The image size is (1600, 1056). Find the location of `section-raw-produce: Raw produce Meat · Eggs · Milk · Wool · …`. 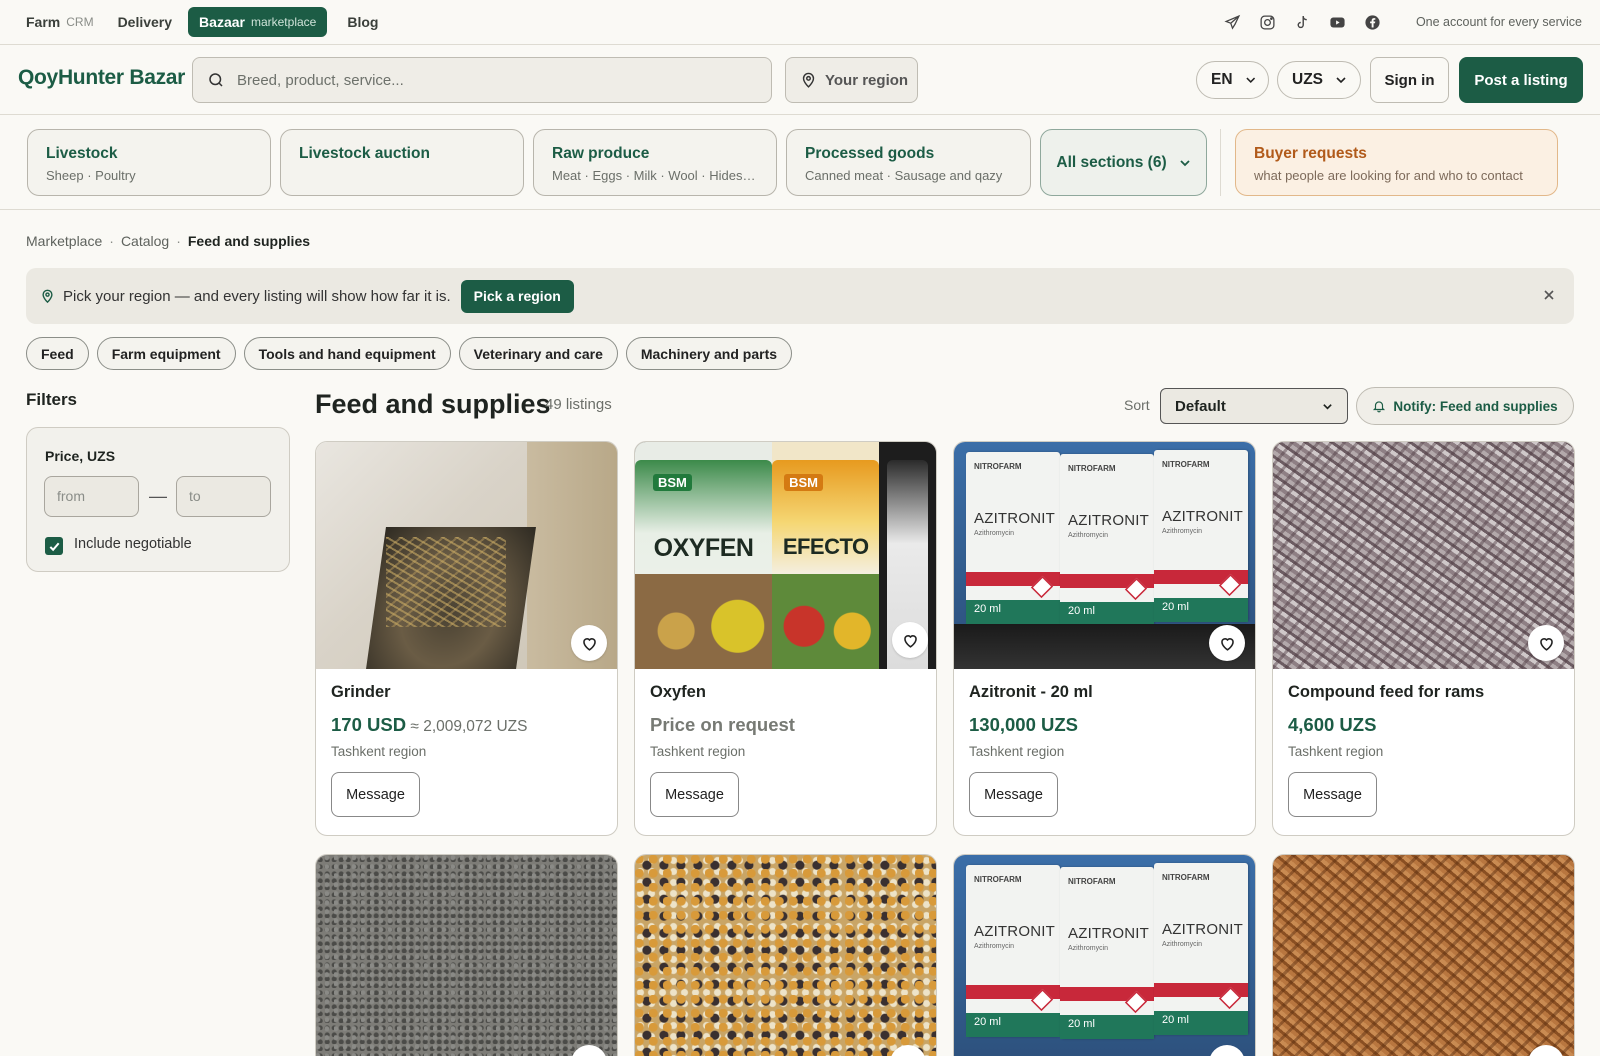

section-raw-produce: Raw produce Meat · Eggs · Milk · Wool · … is located at coordinates (655, 162).